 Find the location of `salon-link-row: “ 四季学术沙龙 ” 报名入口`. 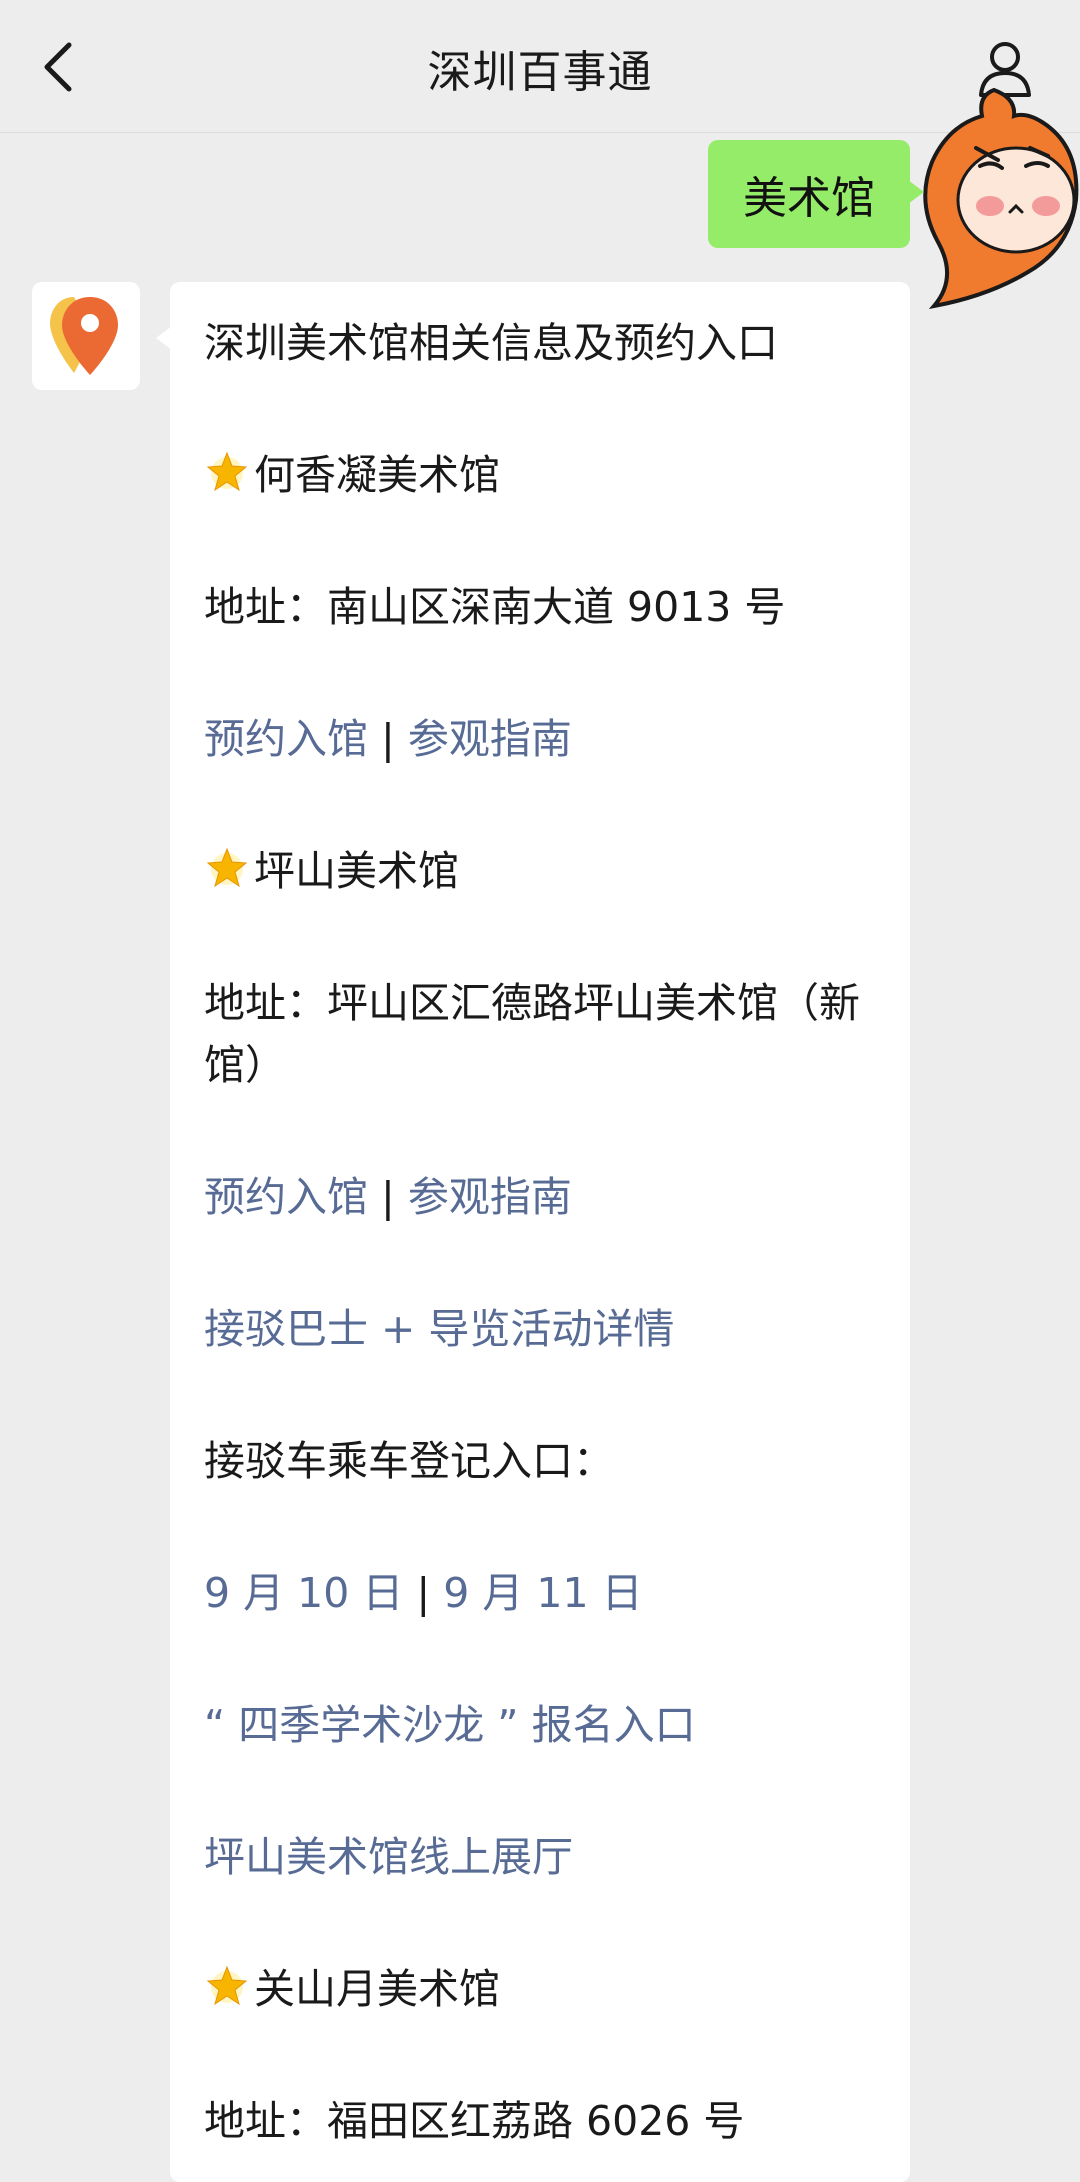

salon-link-row: “ 四季学术沙龙 ” 报名入口 is located at coordinates (540, 1725).